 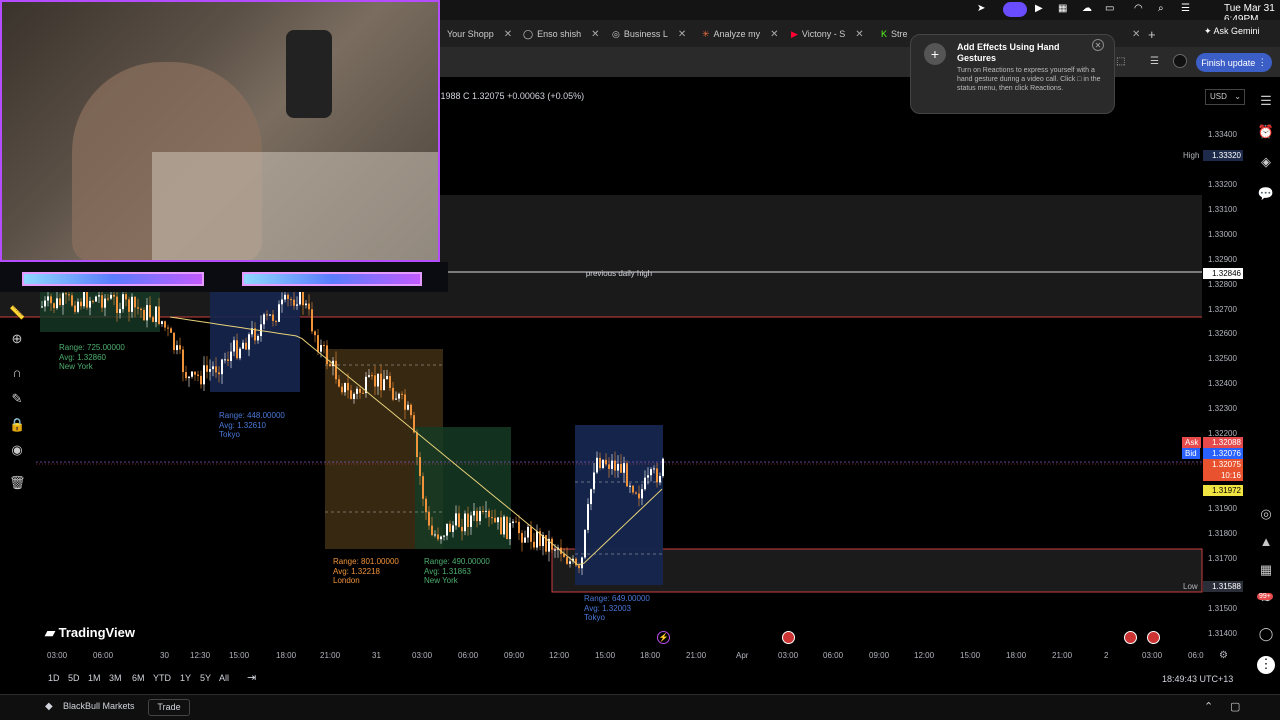 I want to click on address-bar-row: ⬚ ☰, so click(x=860, y=62).